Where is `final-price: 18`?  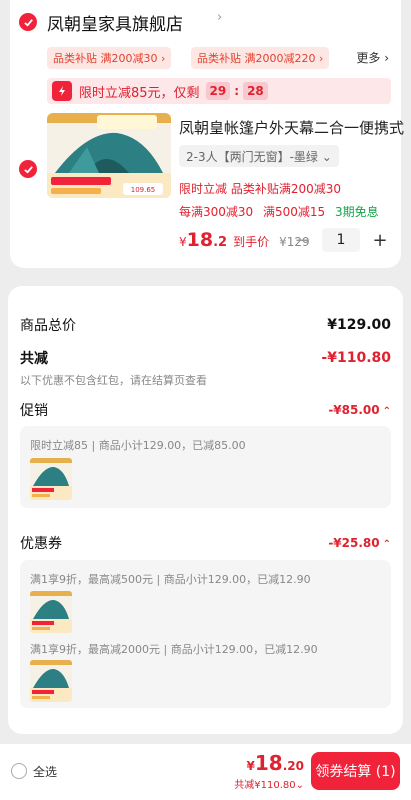 final-price: 18 is located at coordinates (200, 240).